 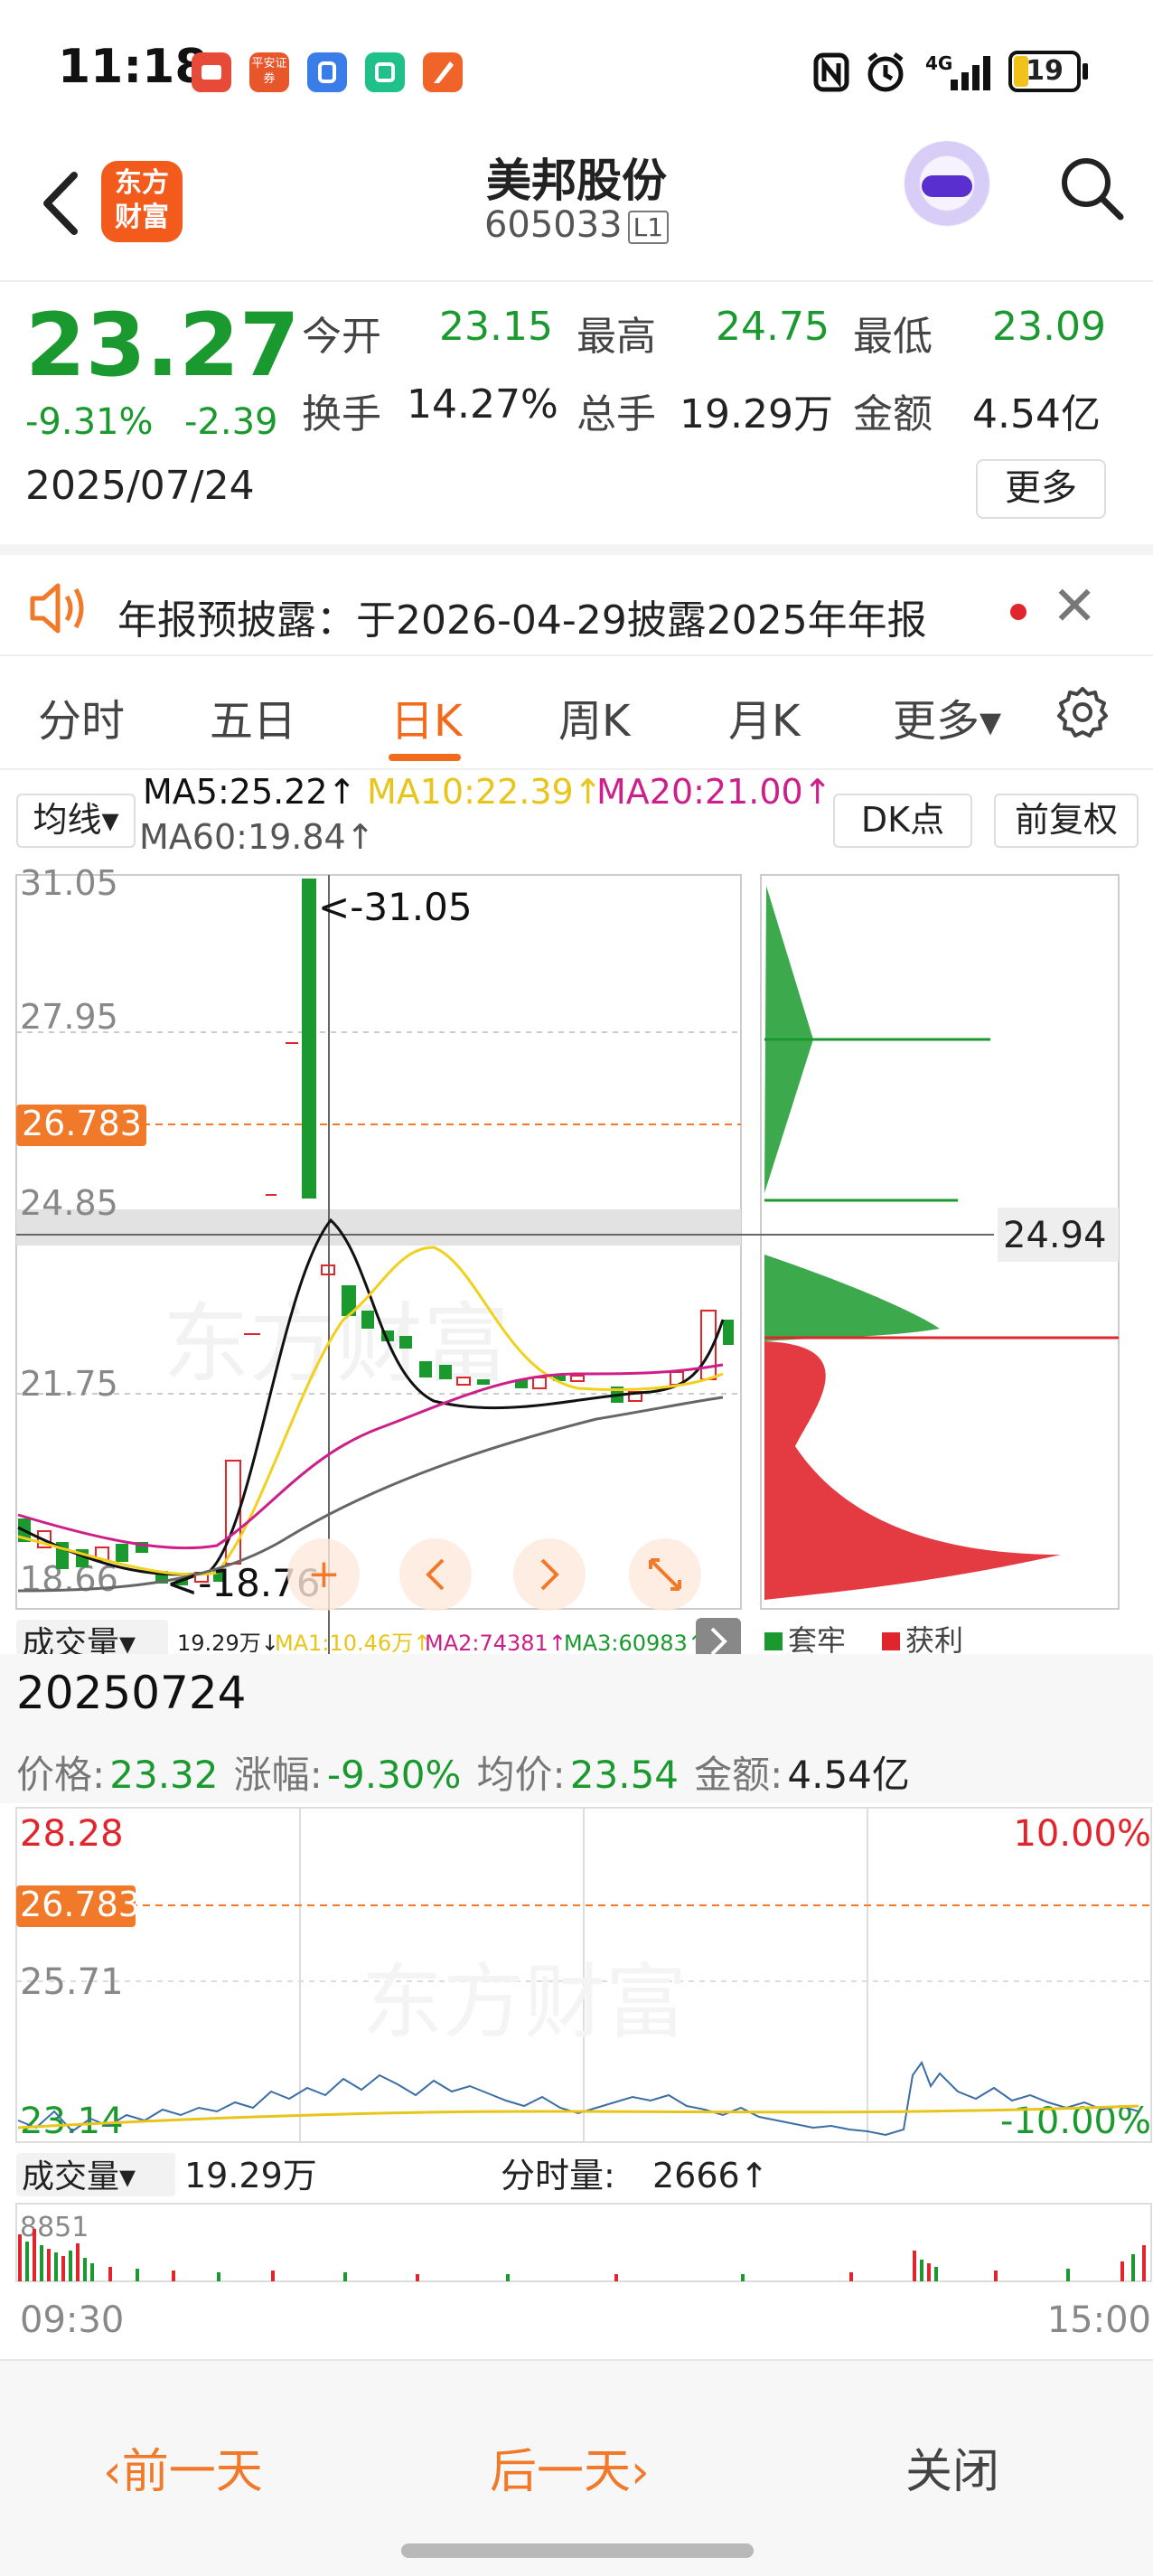 What do you see at coordinates (76, 821) in the screenshot?
I see `indicator-select: 均线▾` at bounding box center [76, 821].